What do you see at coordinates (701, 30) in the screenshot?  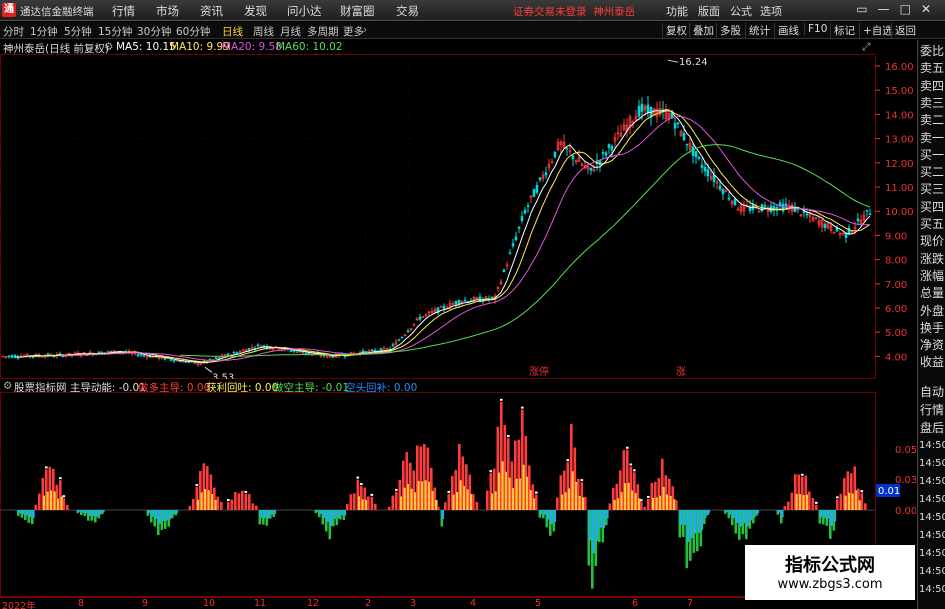 I see `tool-overlay: 叠加` at bounding box center [701, 30].